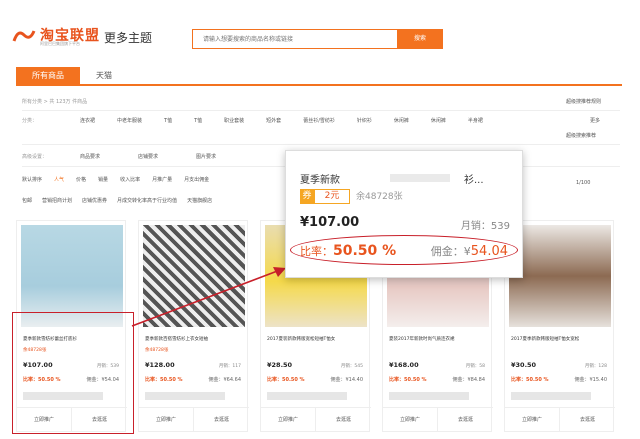 Image resolution: width=640 pixels, height=439 pixels. I want to click on product-sales: 月销：58, so click(475, 366).